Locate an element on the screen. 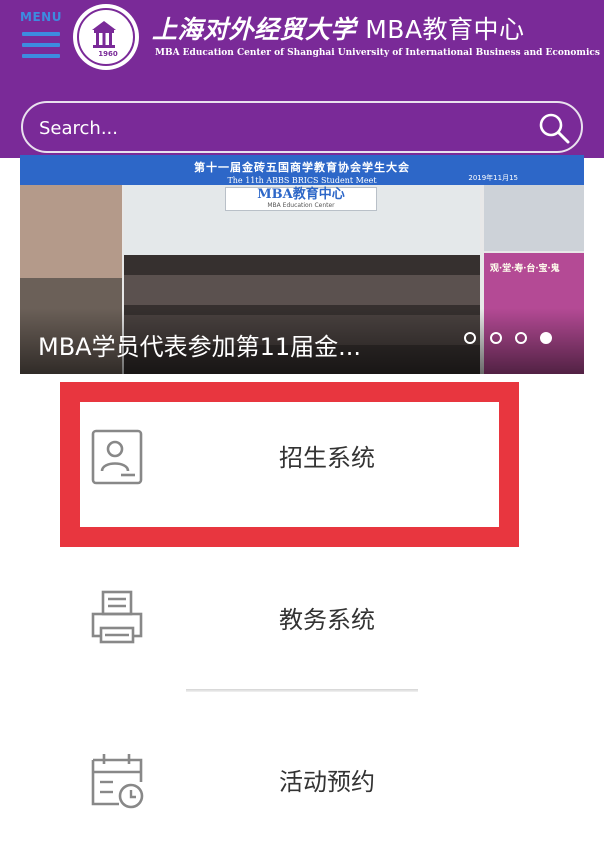 The height and width of the screenshot is (842, 604). hamburger-icon-bar-middle is located at coordinates (41, 45).